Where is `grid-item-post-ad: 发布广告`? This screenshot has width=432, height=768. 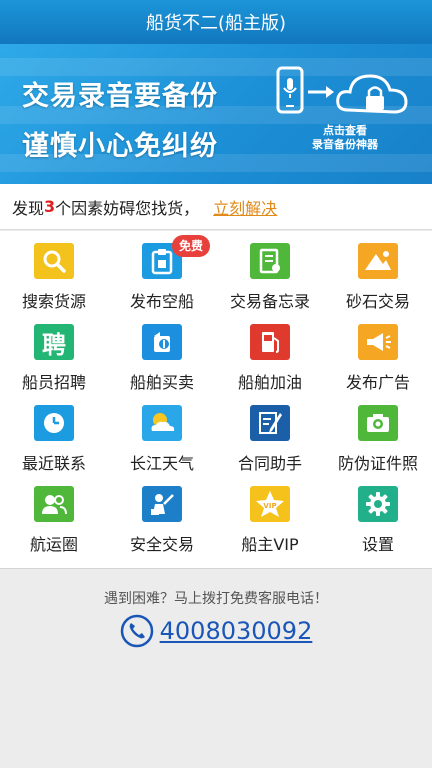 grid-item-post-ad: 发布广告 is located at coordinates (378, 352).